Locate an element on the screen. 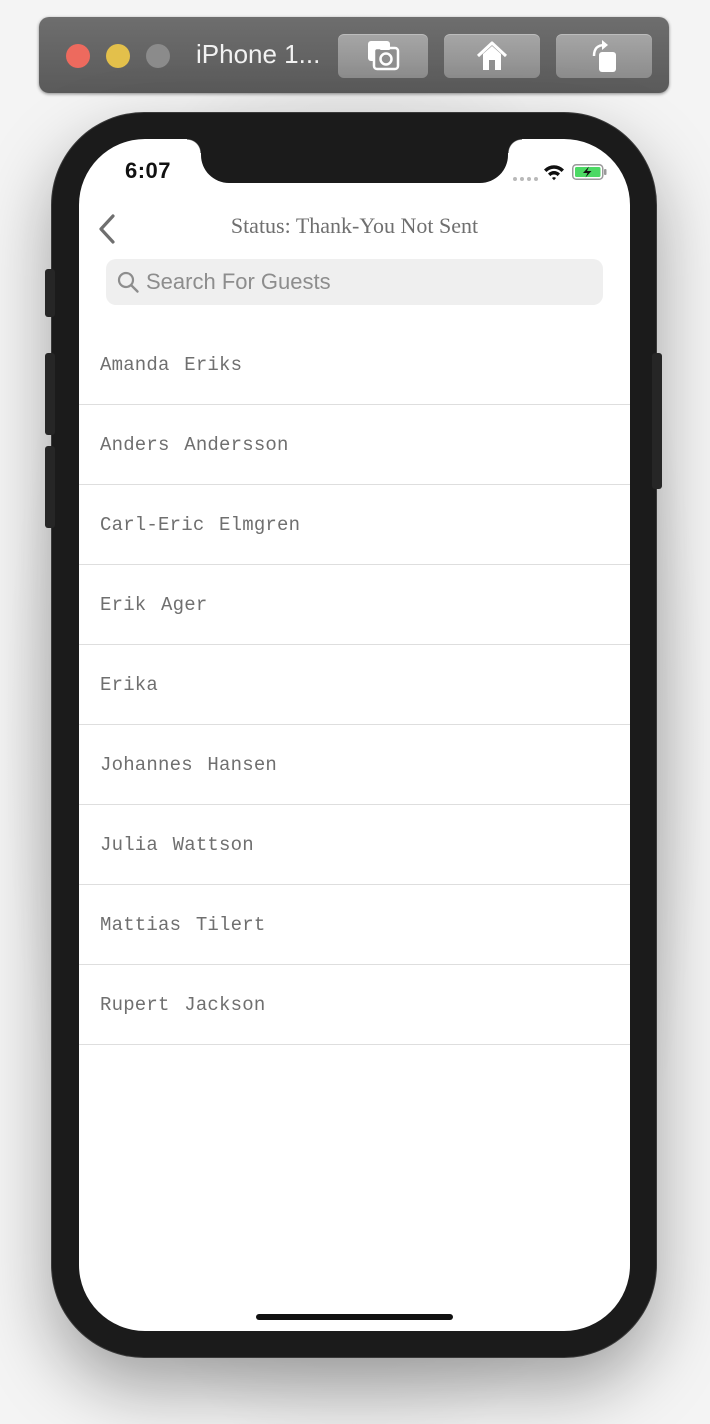 Image resolution: width=710 pixels, height=1424 pixels. ring-switch is located at coordinates (50, 293).